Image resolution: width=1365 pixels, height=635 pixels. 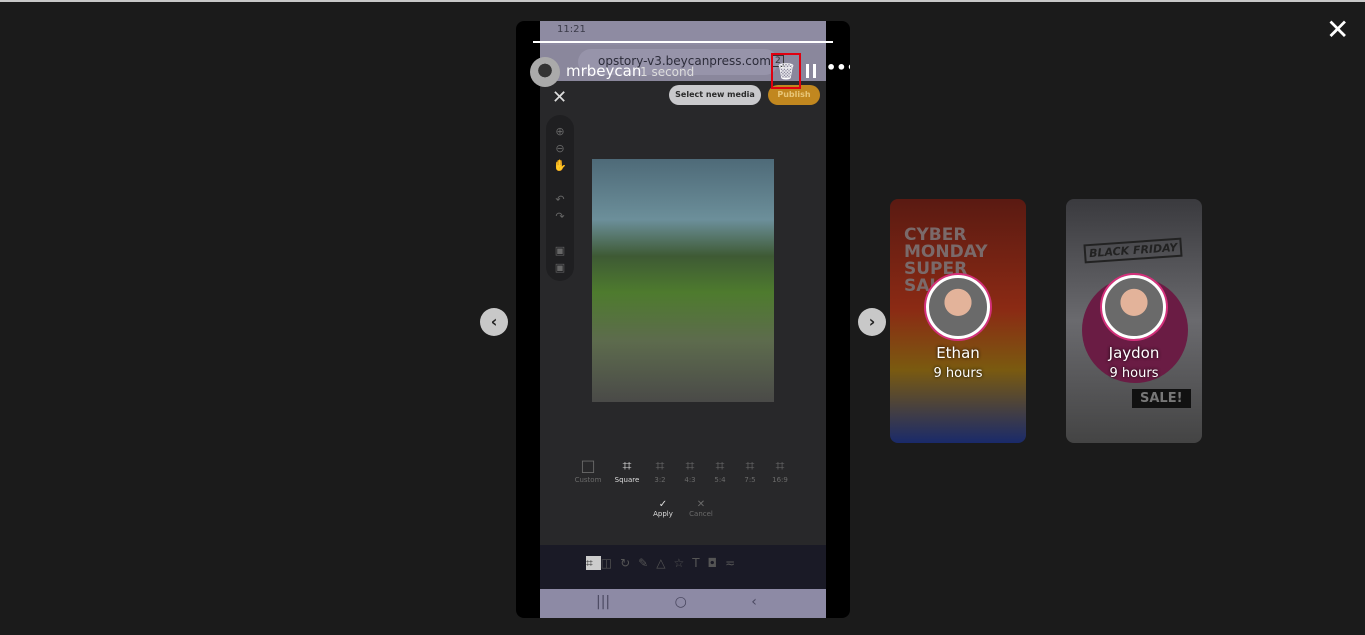 What do you see at coordinates (811, 71) in the screenshot?
I see `pause-button` at bounding box center [811, 71].